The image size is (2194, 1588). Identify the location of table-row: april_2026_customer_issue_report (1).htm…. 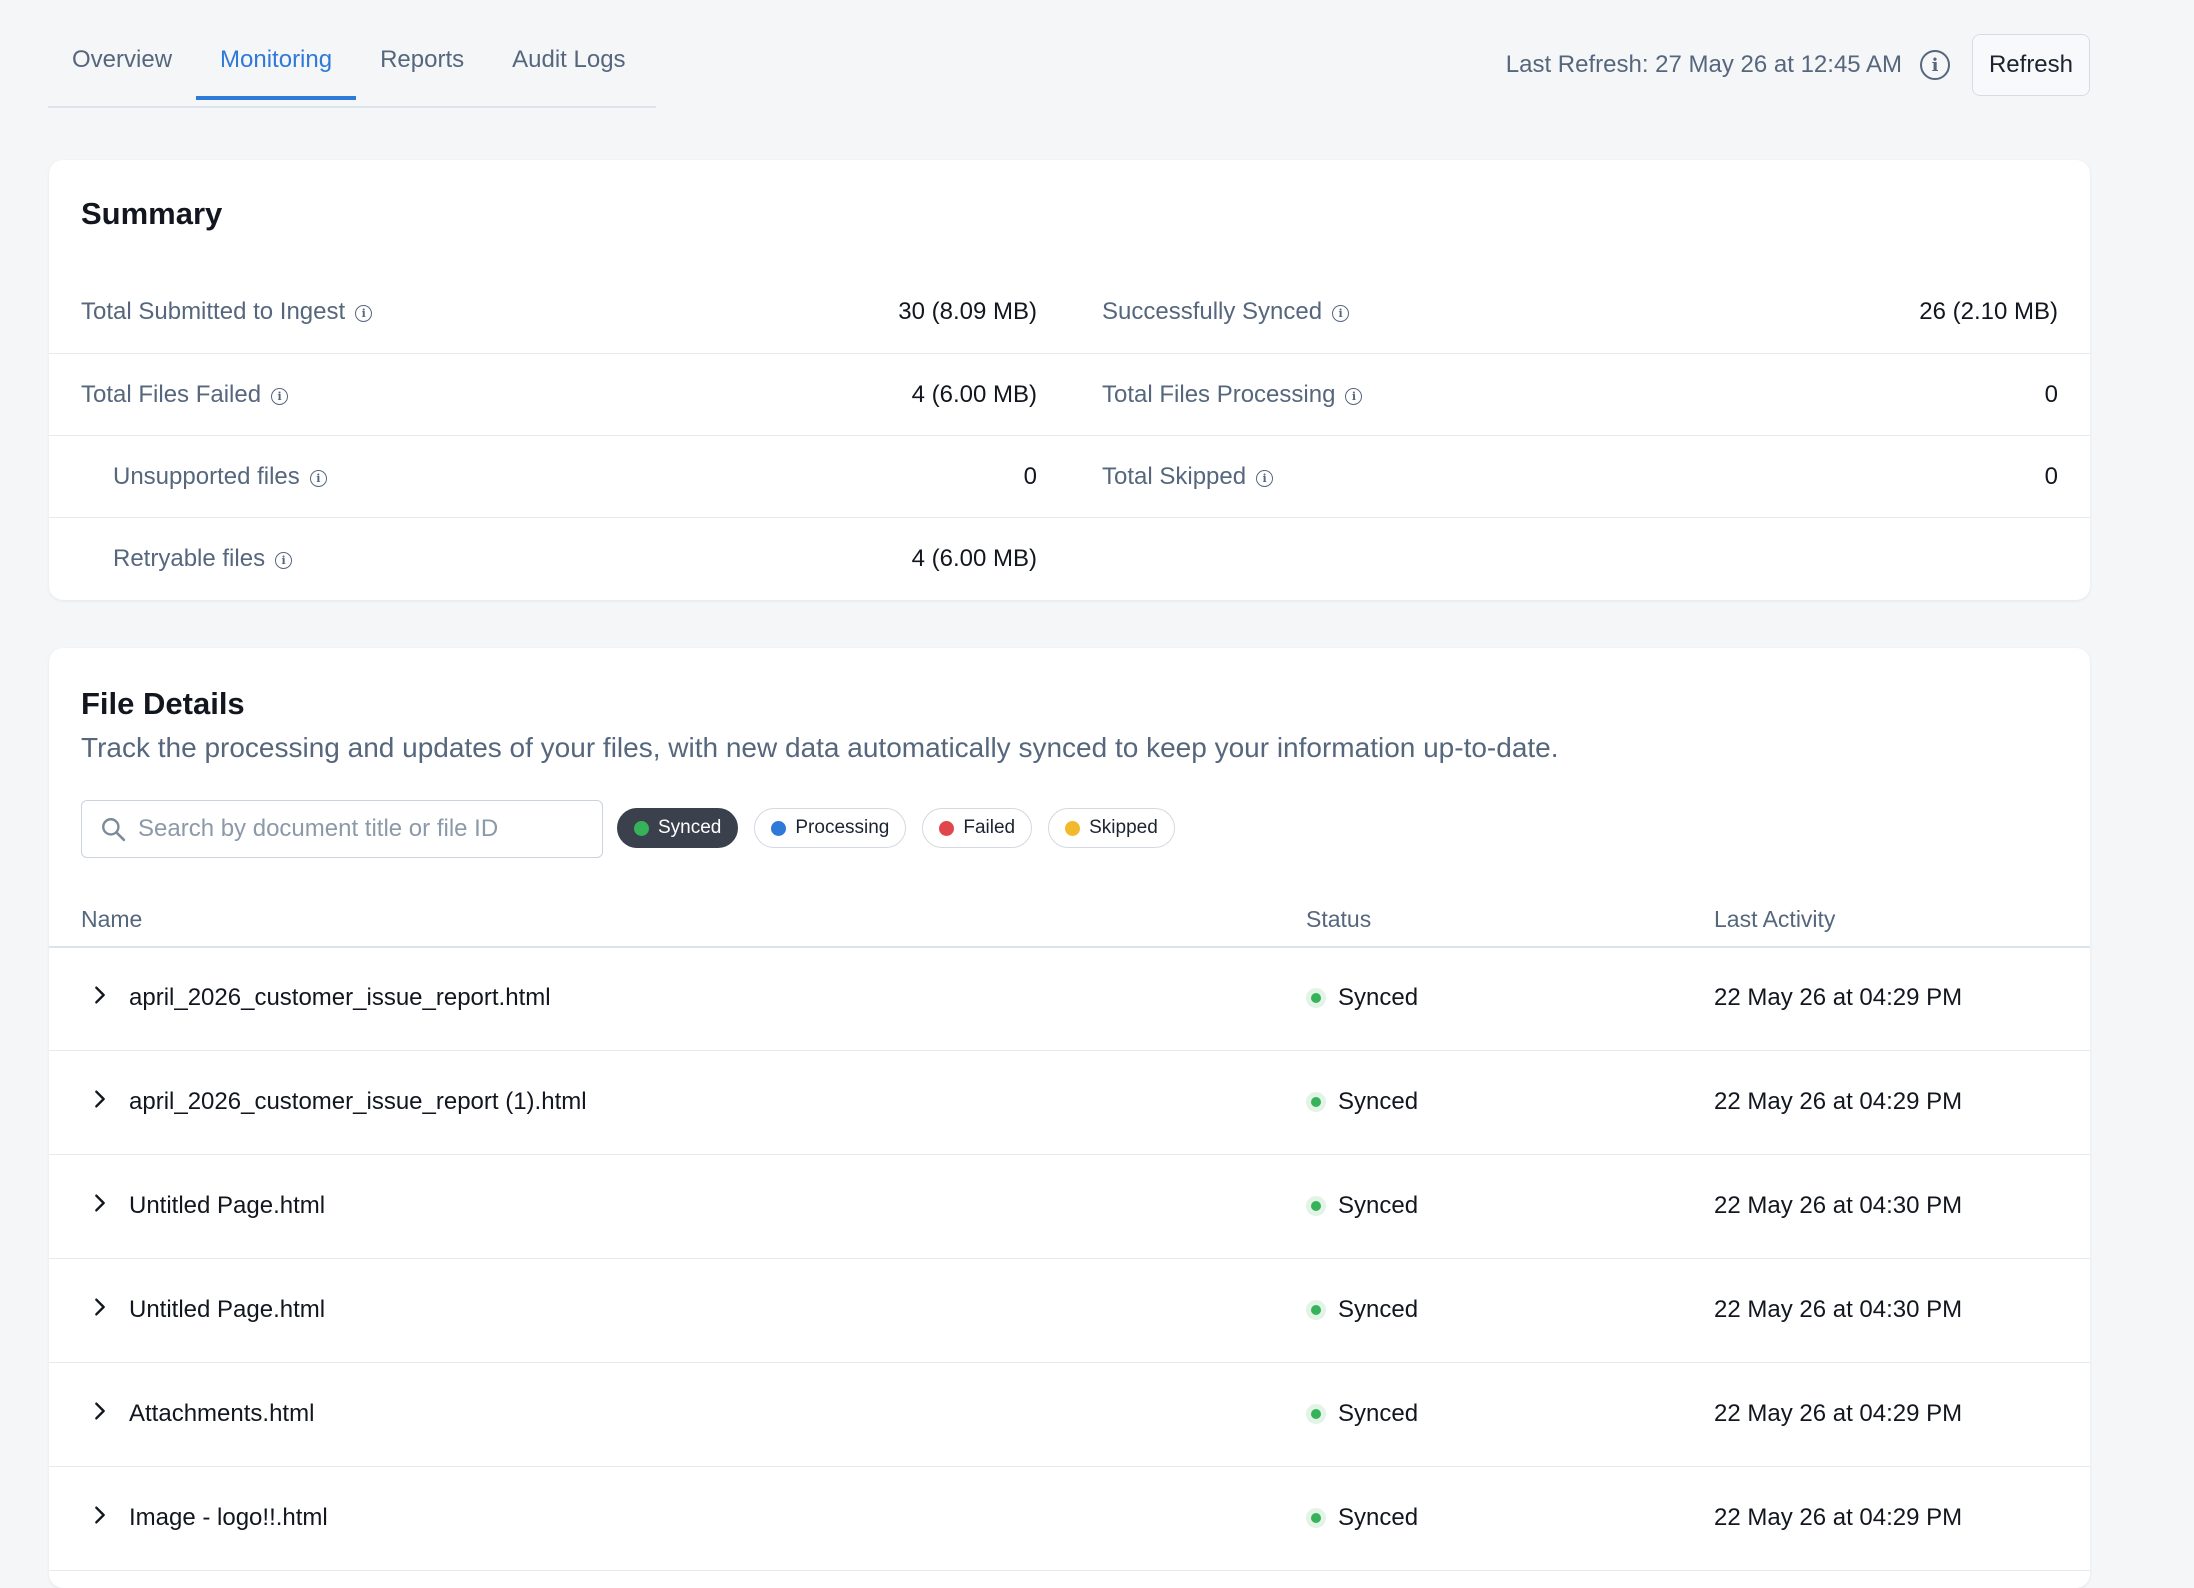
(1069, 1102).